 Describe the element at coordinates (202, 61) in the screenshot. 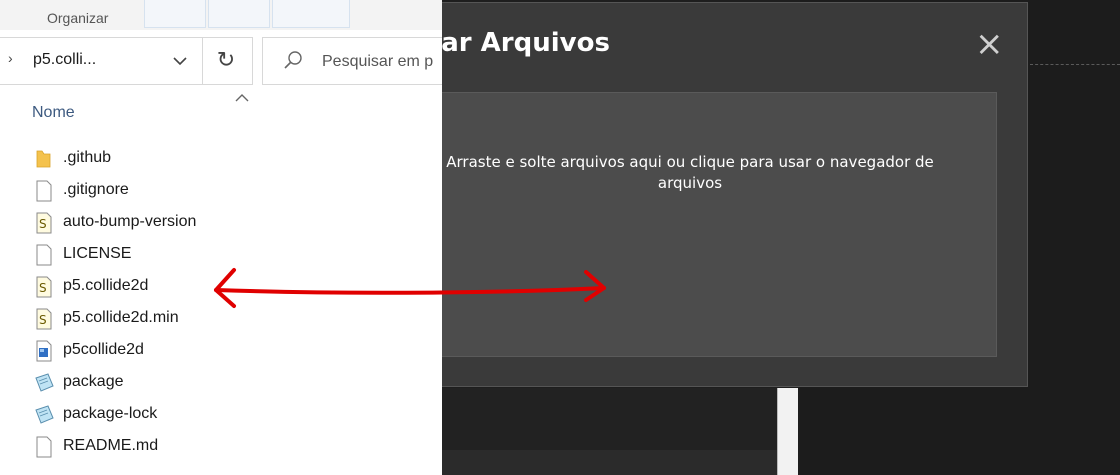

I see `address-divider` at that location.